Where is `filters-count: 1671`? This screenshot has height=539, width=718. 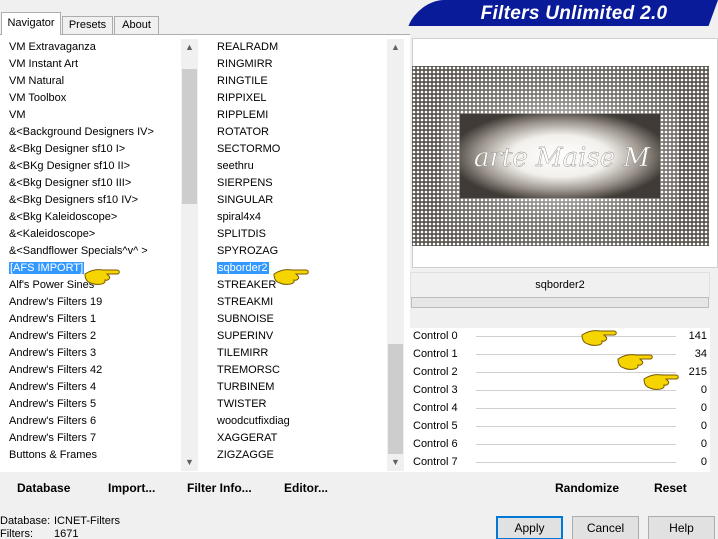 filters-count: 1671 is located at coordinates (66, 533).